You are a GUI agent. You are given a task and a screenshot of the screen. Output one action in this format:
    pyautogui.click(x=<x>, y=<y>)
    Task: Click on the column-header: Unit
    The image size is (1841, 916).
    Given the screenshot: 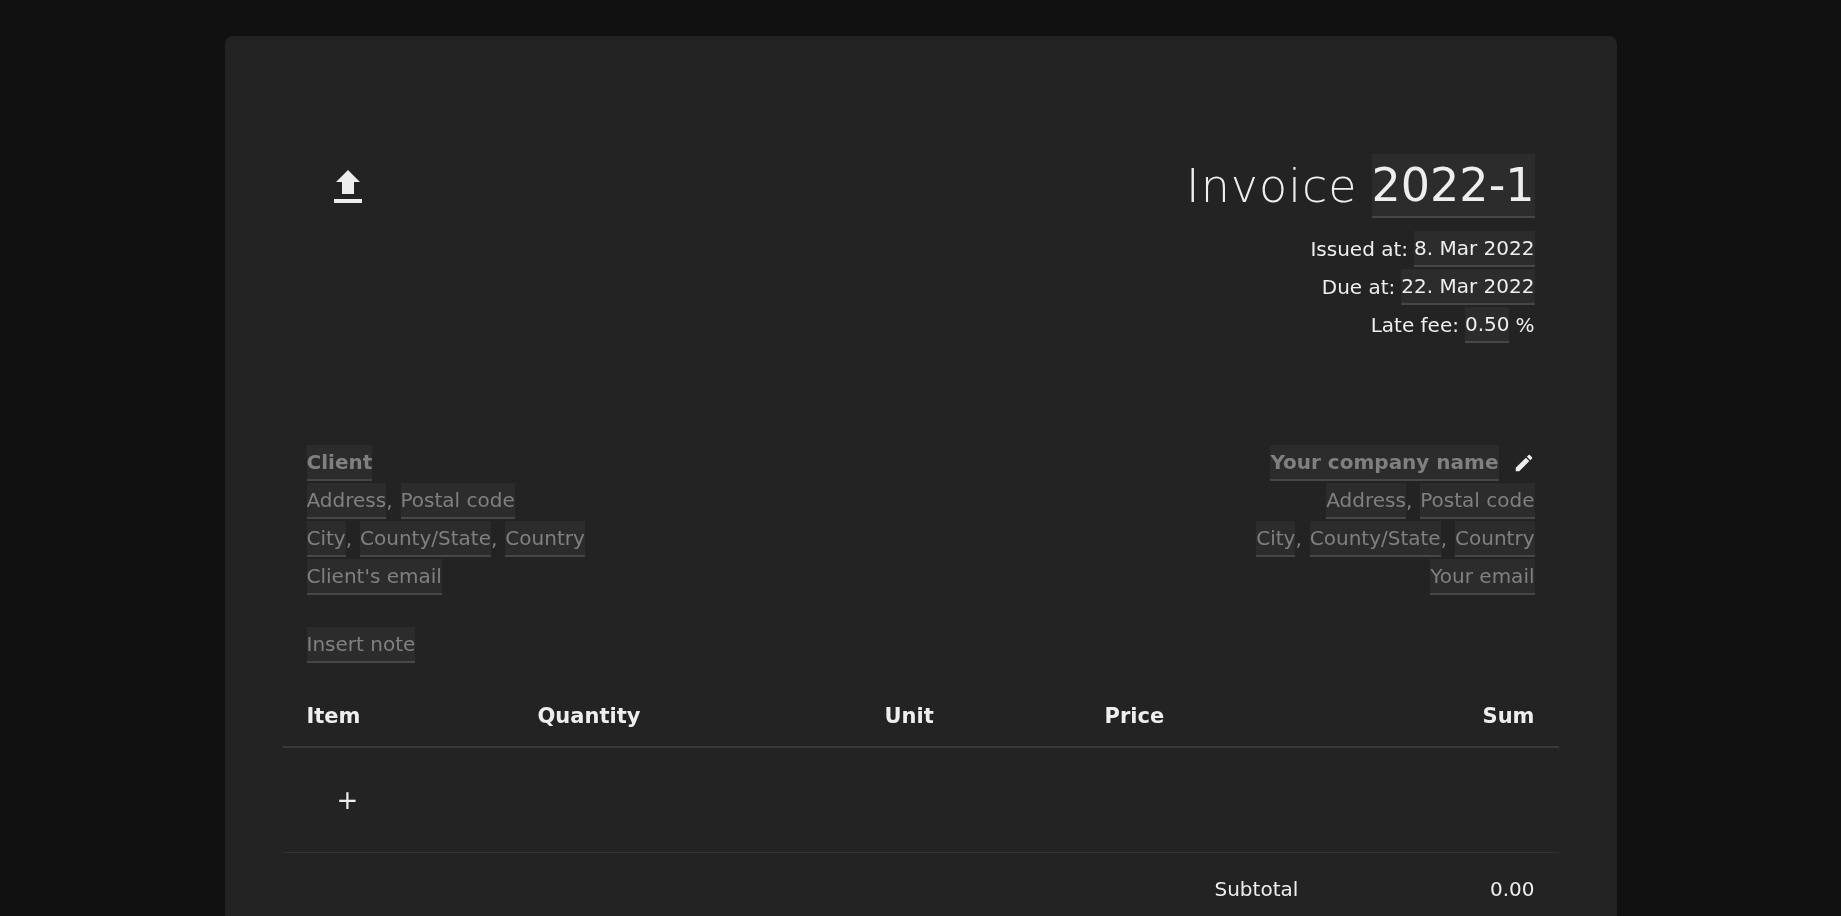 What is the action you would take?
    pyautogui.click(x=909, y=716)
    